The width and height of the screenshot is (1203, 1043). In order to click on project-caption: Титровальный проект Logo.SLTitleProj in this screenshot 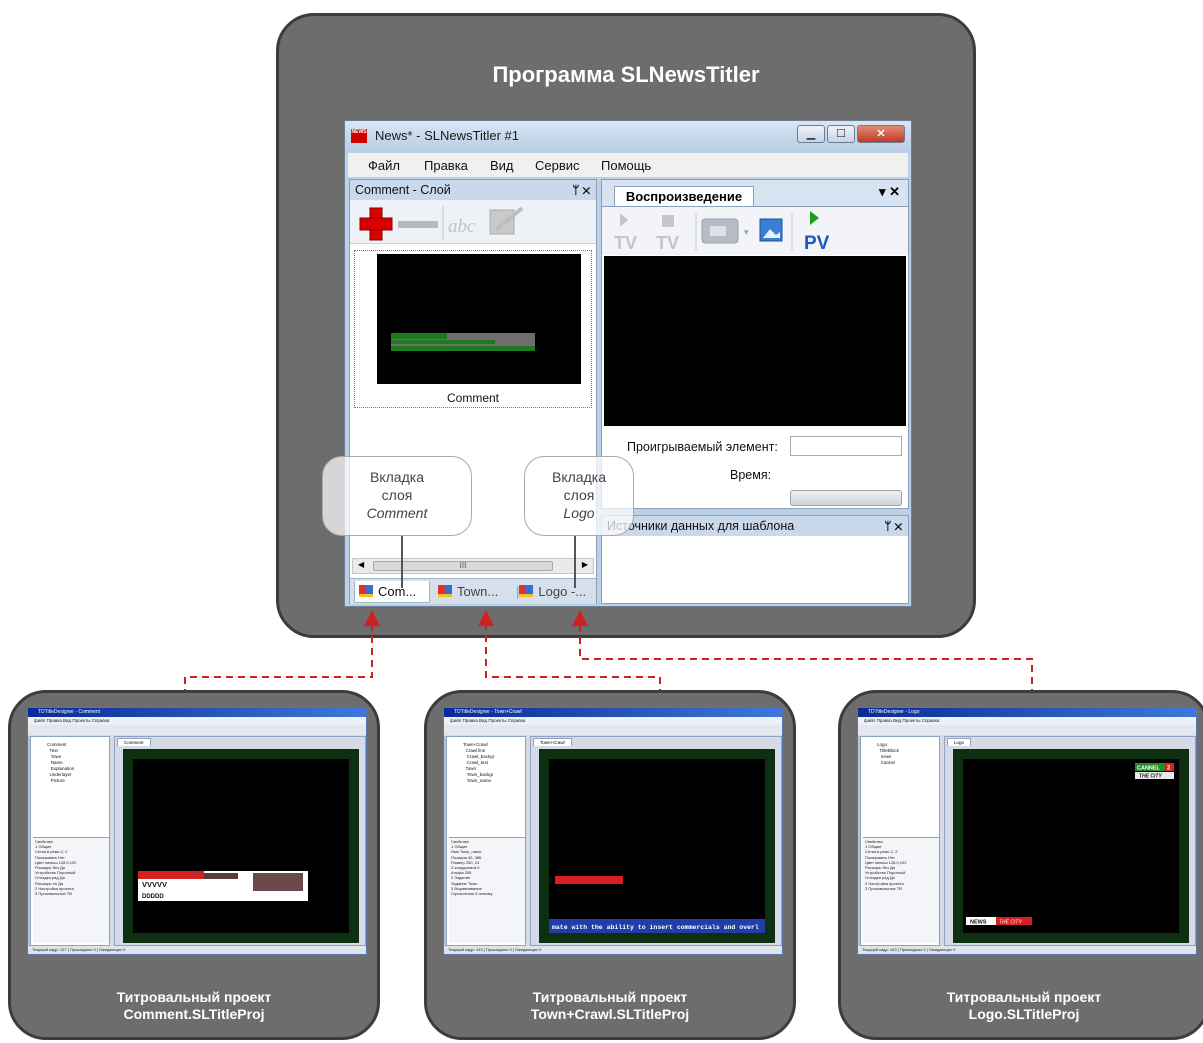, I will do `click(1022, 1006)`.